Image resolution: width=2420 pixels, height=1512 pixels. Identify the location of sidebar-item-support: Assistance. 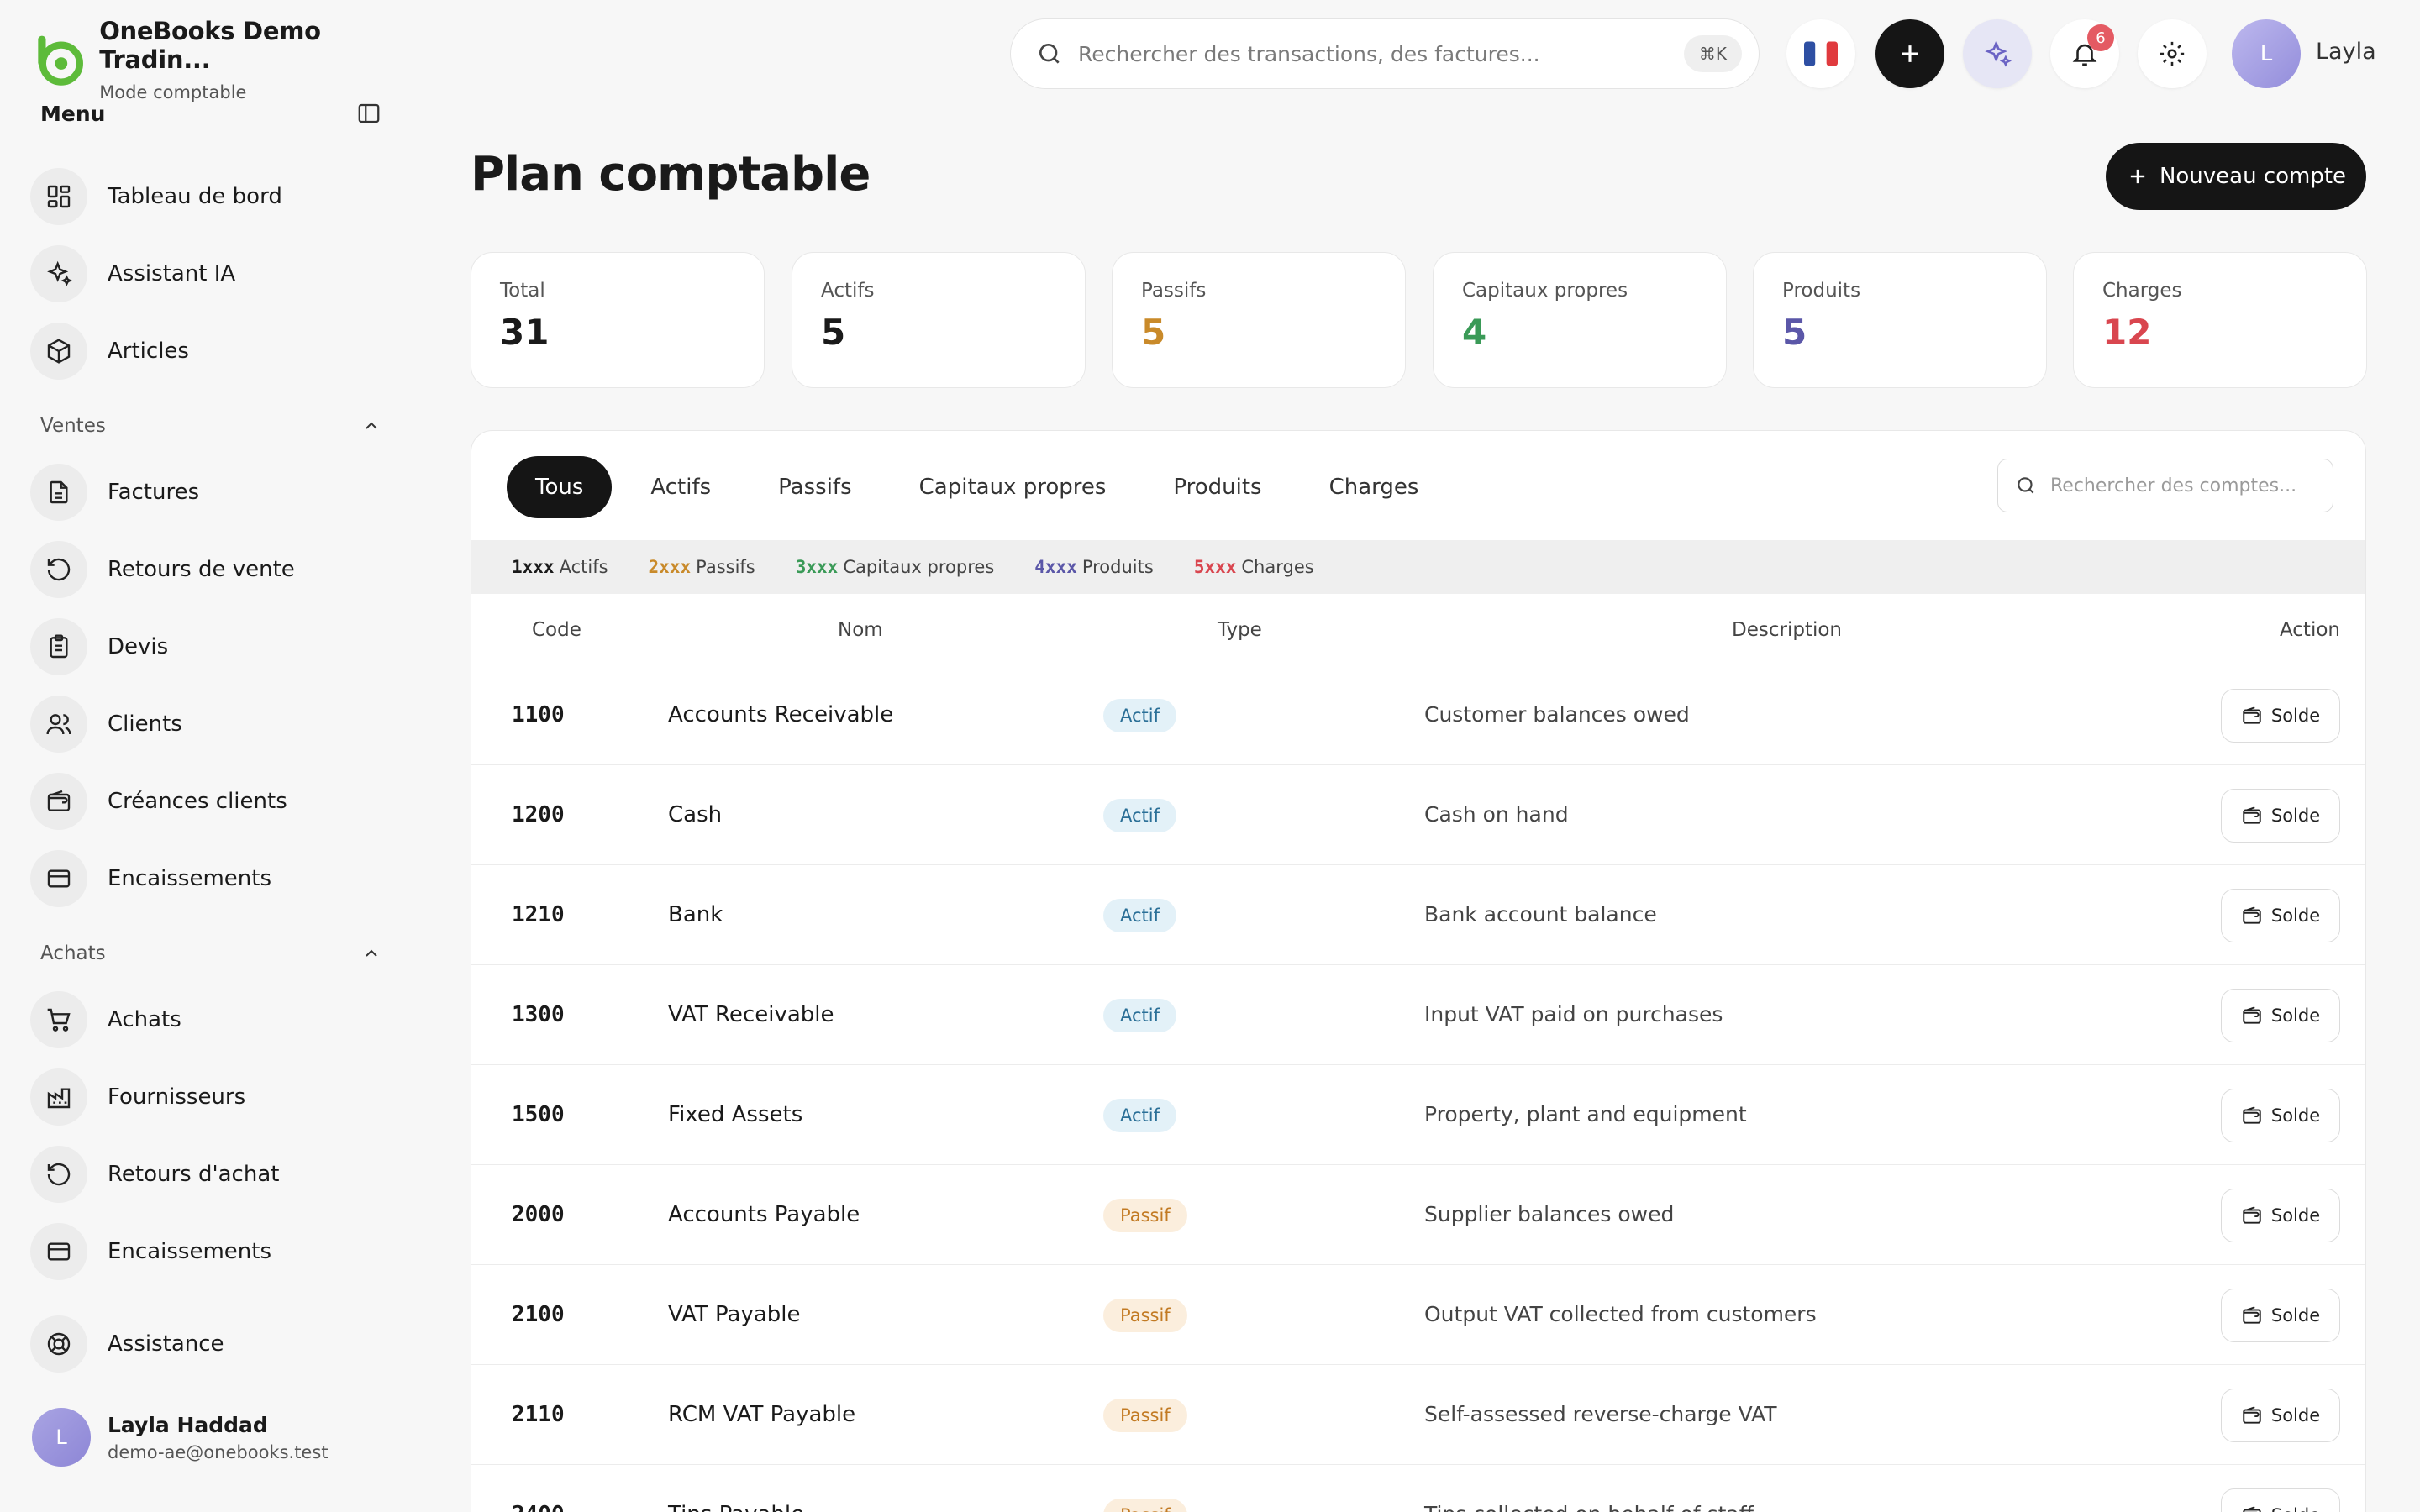
(127, 1344).